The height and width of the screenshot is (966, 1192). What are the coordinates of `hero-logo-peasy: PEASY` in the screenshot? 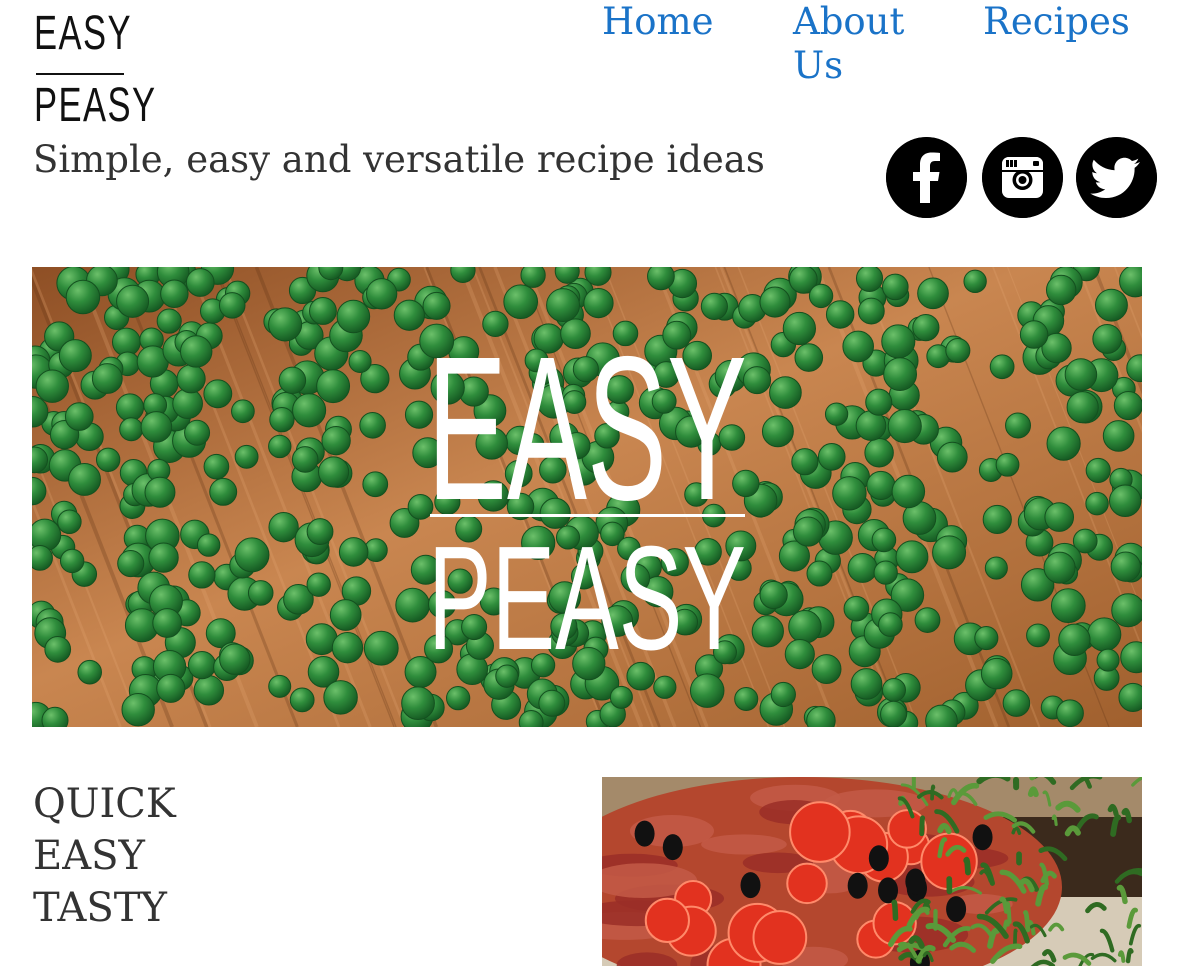 It's located at (587, 598).